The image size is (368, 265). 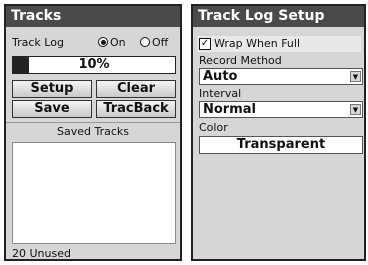 I want to click on track-log-progress-bar: 10%, so click(x=94, y=65).